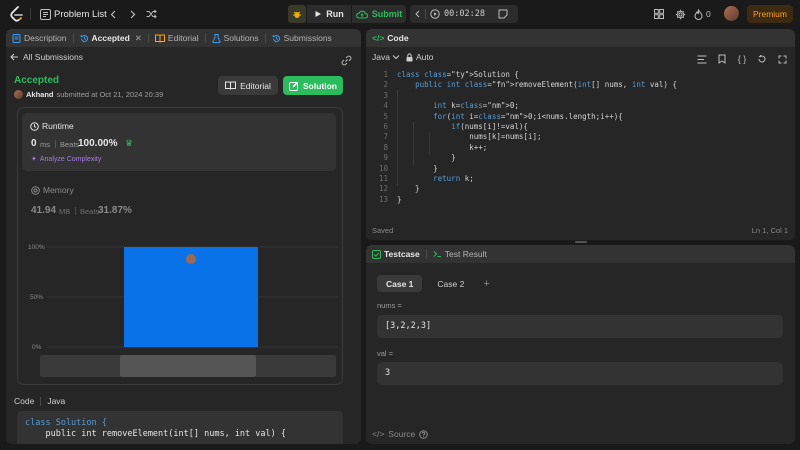 This screenshot has height=450, width=800. Describe the element at coordinates (402, 254) in the screenshot. I see `tab-testcase-label: Testcase` at that location.